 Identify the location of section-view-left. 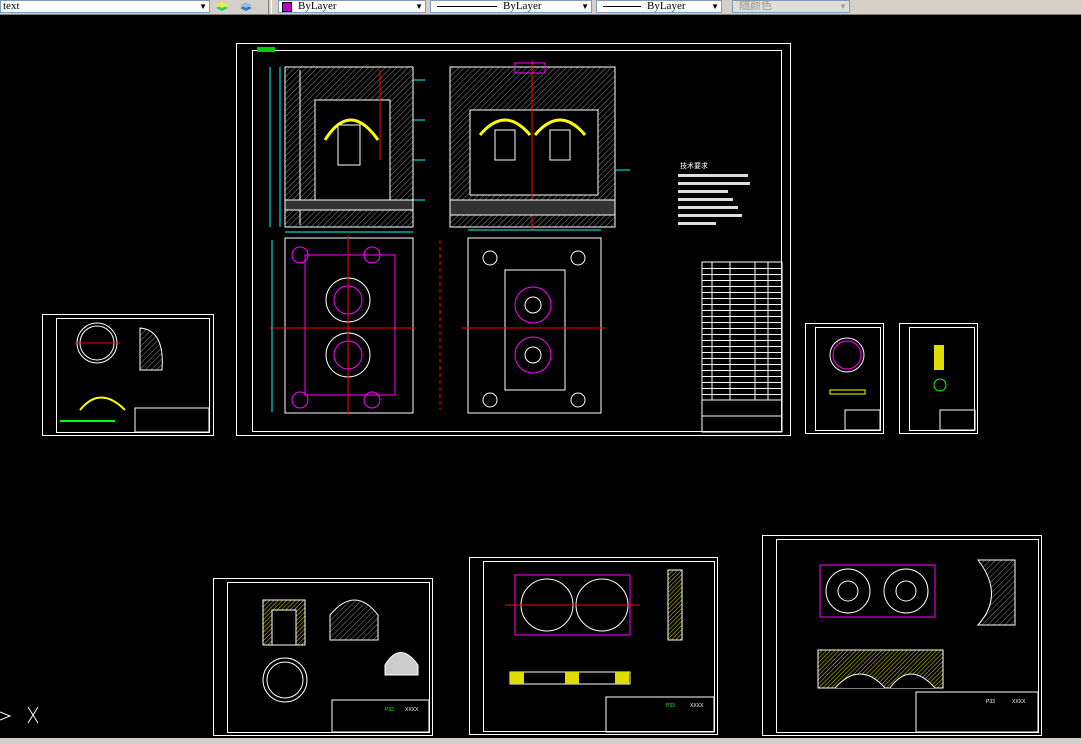
(347, 147).